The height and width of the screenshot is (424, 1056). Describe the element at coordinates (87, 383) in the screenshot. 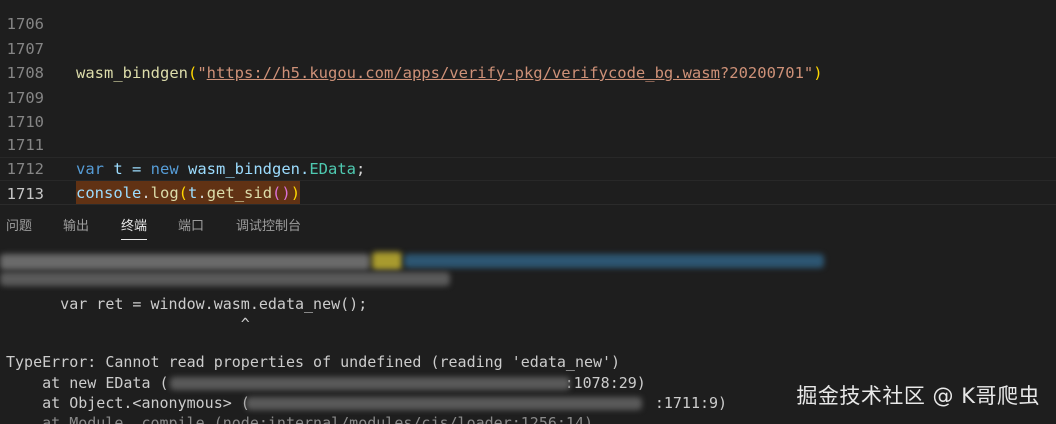

I see `stack-frame-prefix: at new EData (` at that location.